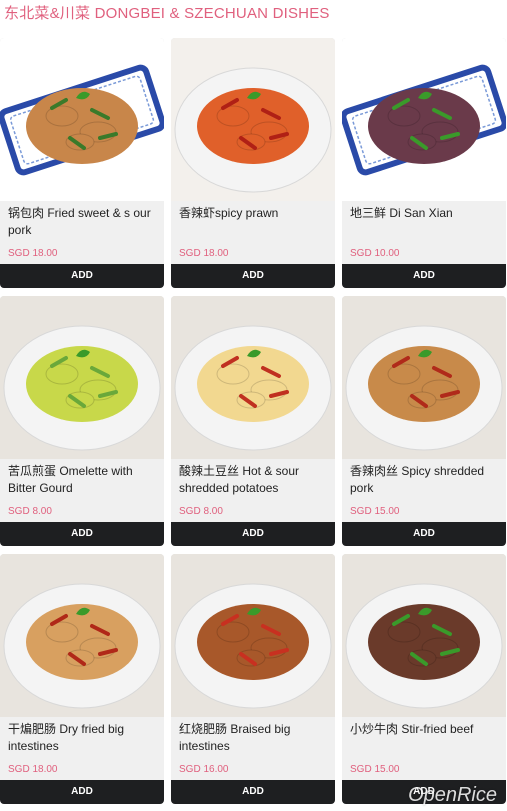 This screenshot has height=811, width=507. I want to click on dish-card: 香辣虾spicy prawn SGD 18.00 ADD, so click(253, 163).